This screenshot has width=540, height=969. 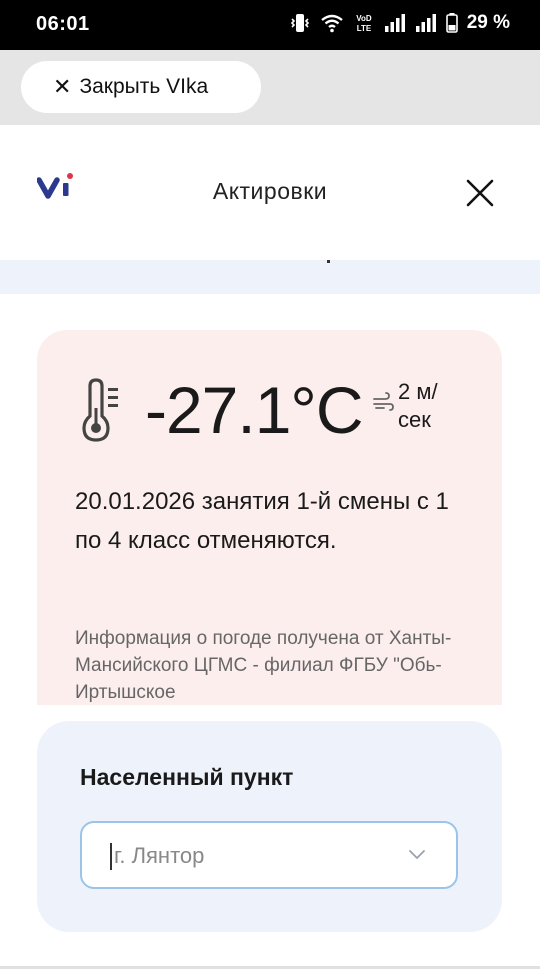 I want to click on status-icons: VoD LTE 29 %, so click(x=399, y=23).